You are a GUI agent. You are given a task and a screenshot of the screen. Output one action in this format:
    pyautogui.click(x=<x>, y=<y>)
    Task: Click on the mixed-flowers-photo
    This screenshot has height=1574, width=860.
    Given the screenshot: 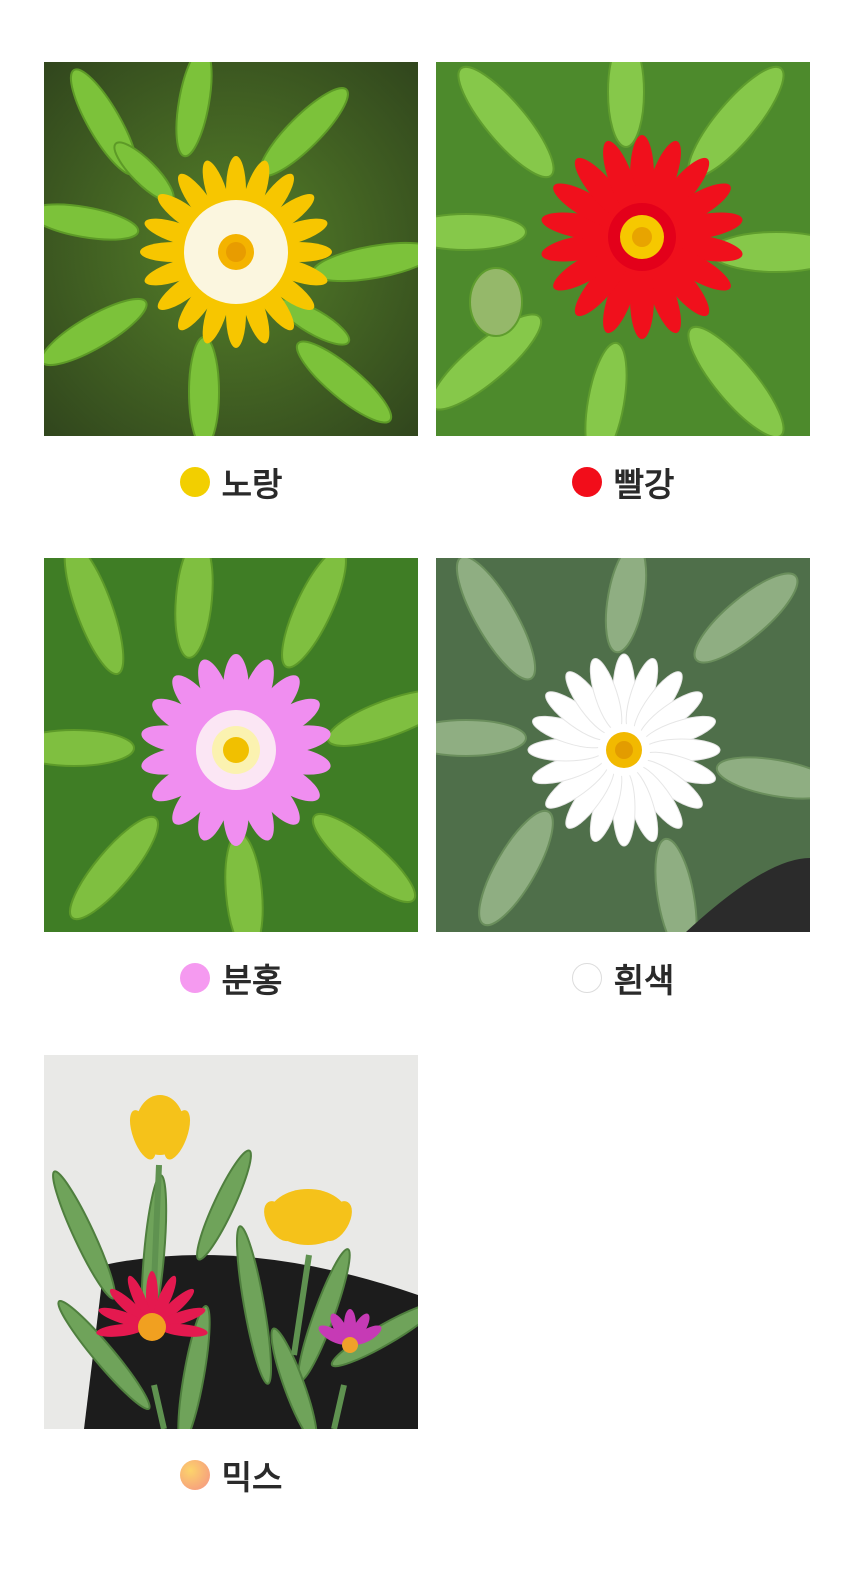 What is the action you would take?
    pyautogui.click(x=231, y=1242)
    